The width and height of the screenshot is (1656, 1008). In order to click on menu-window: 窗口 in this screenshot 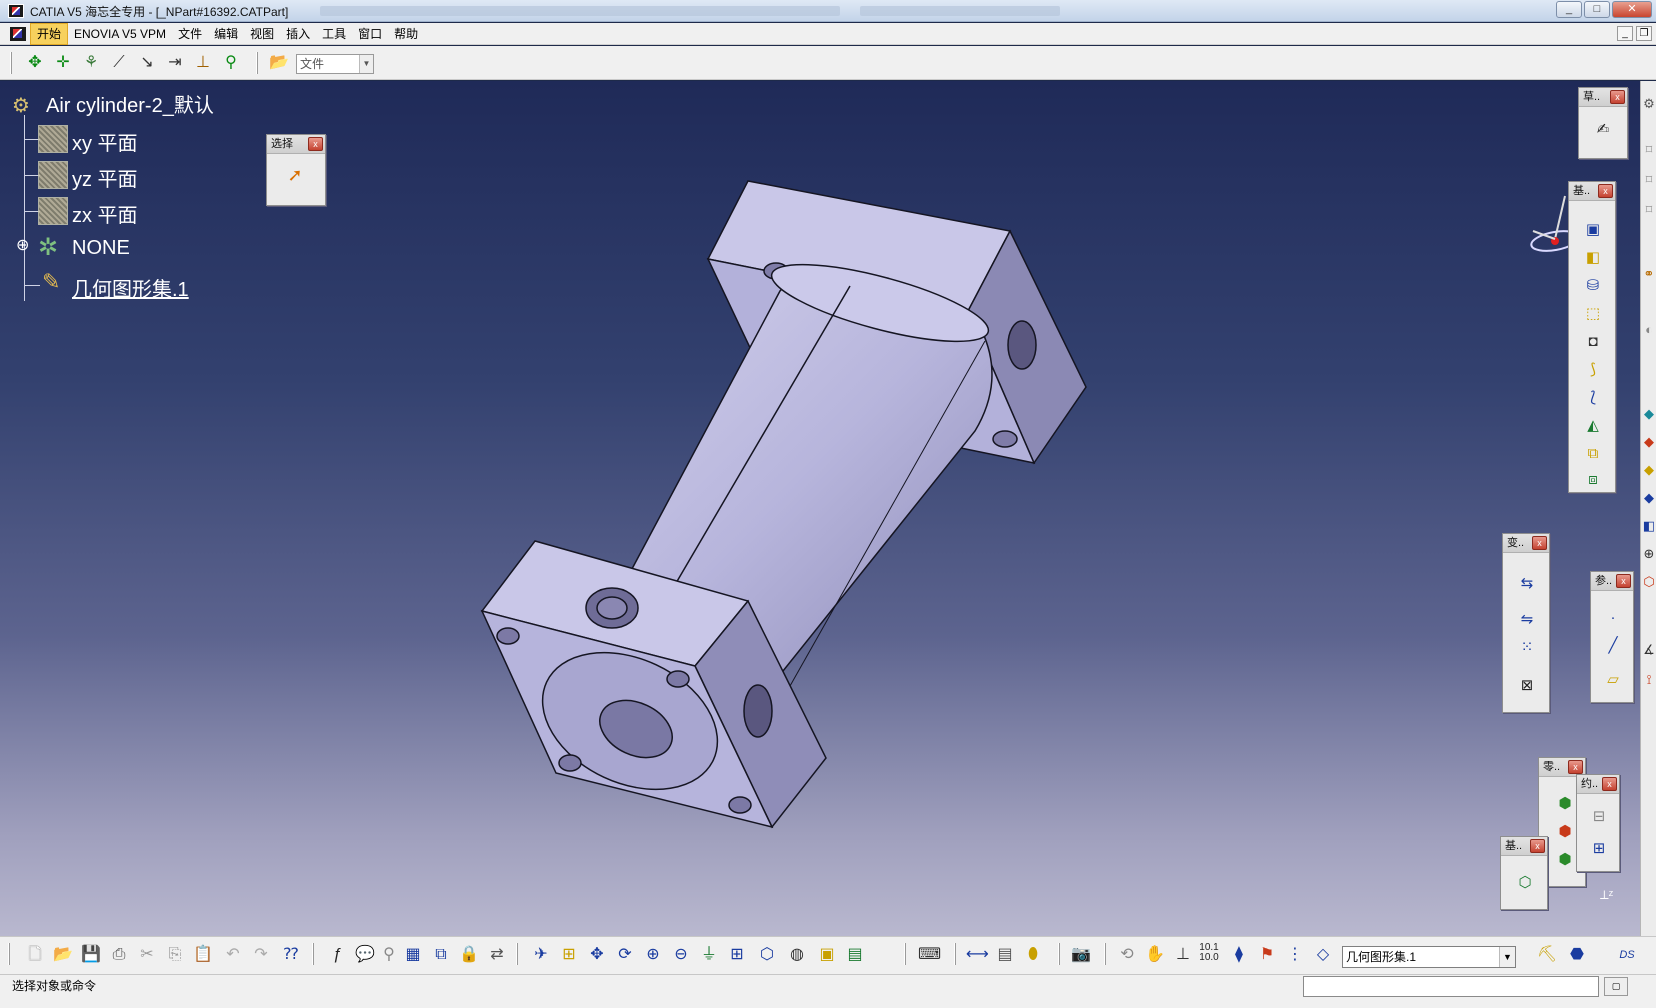, I will do `click(370, 34)`.